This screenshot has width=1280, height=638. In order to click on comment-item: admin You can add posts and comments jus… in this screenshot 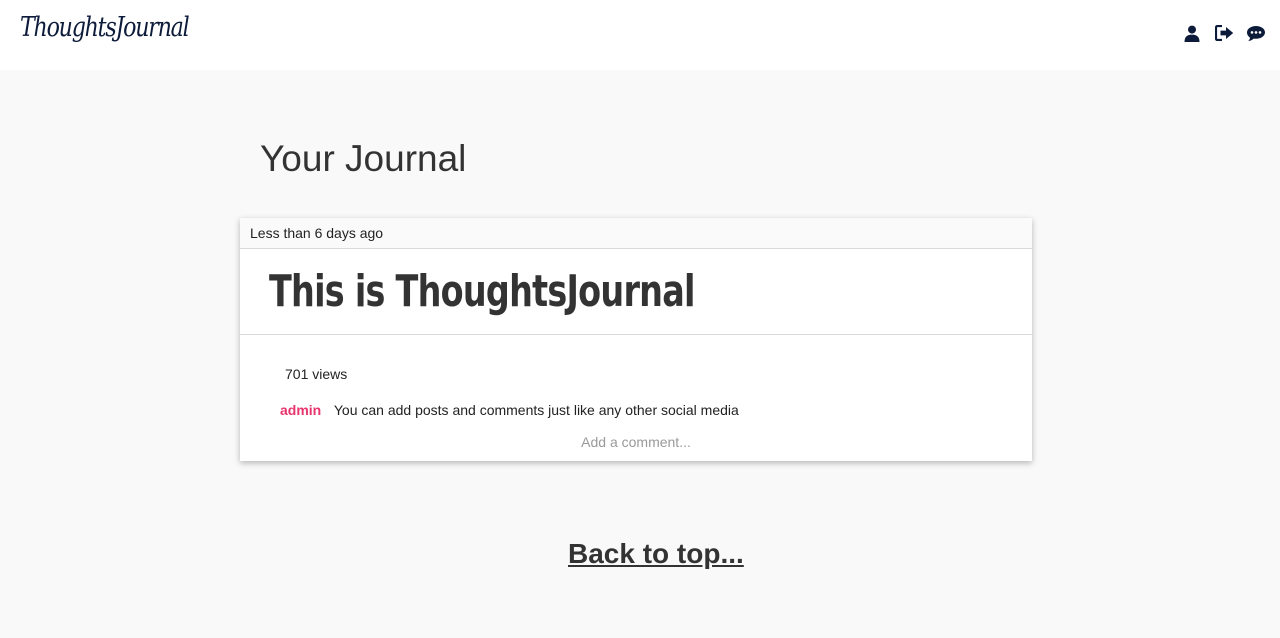, I will do `click(509, 410)`.